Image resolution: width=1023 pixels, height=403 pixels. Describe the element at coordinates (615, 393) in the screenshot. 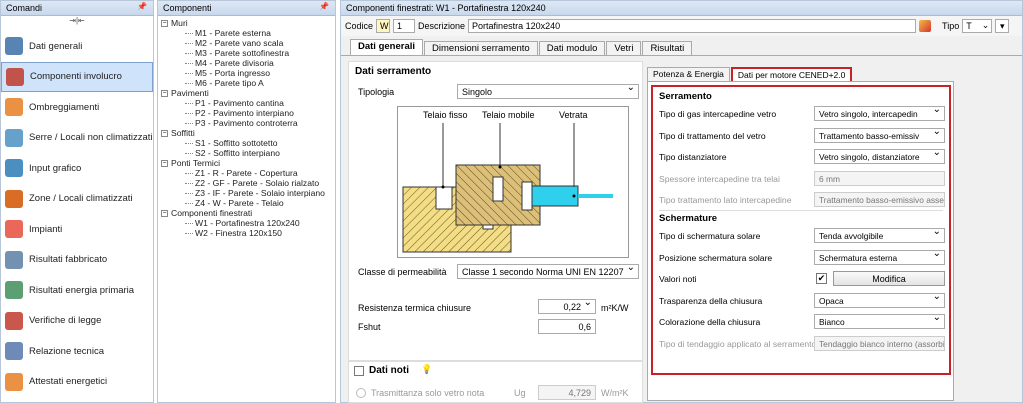

I see `ug-unit: W/m²K` at that location.